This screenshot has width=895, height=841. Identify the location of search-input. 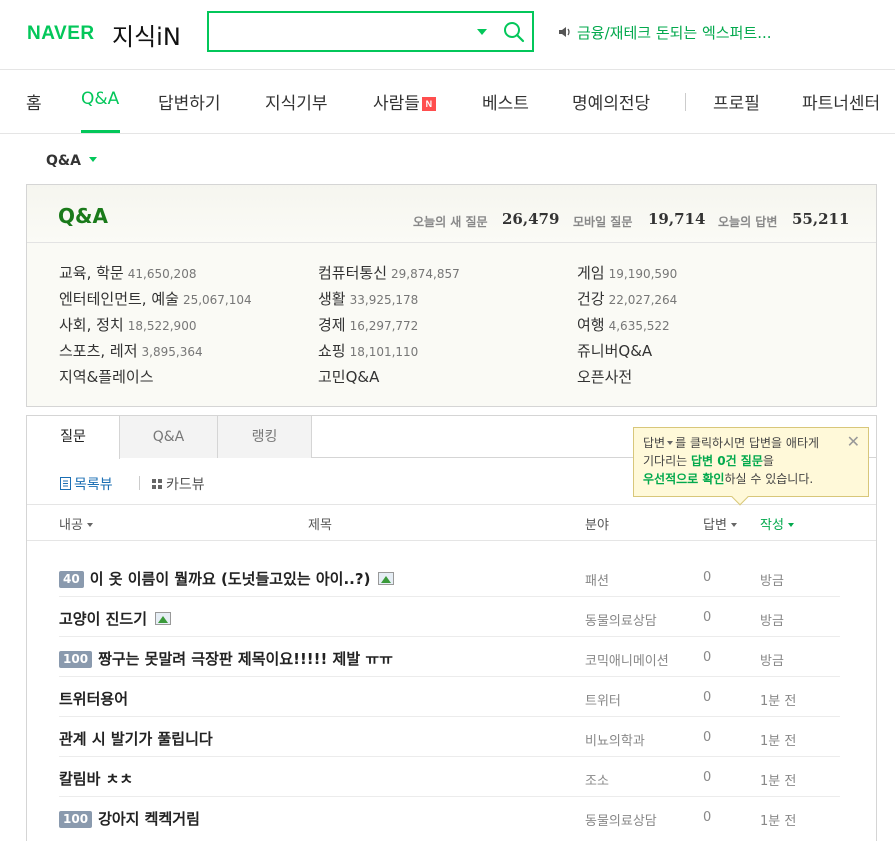
(342, 32).